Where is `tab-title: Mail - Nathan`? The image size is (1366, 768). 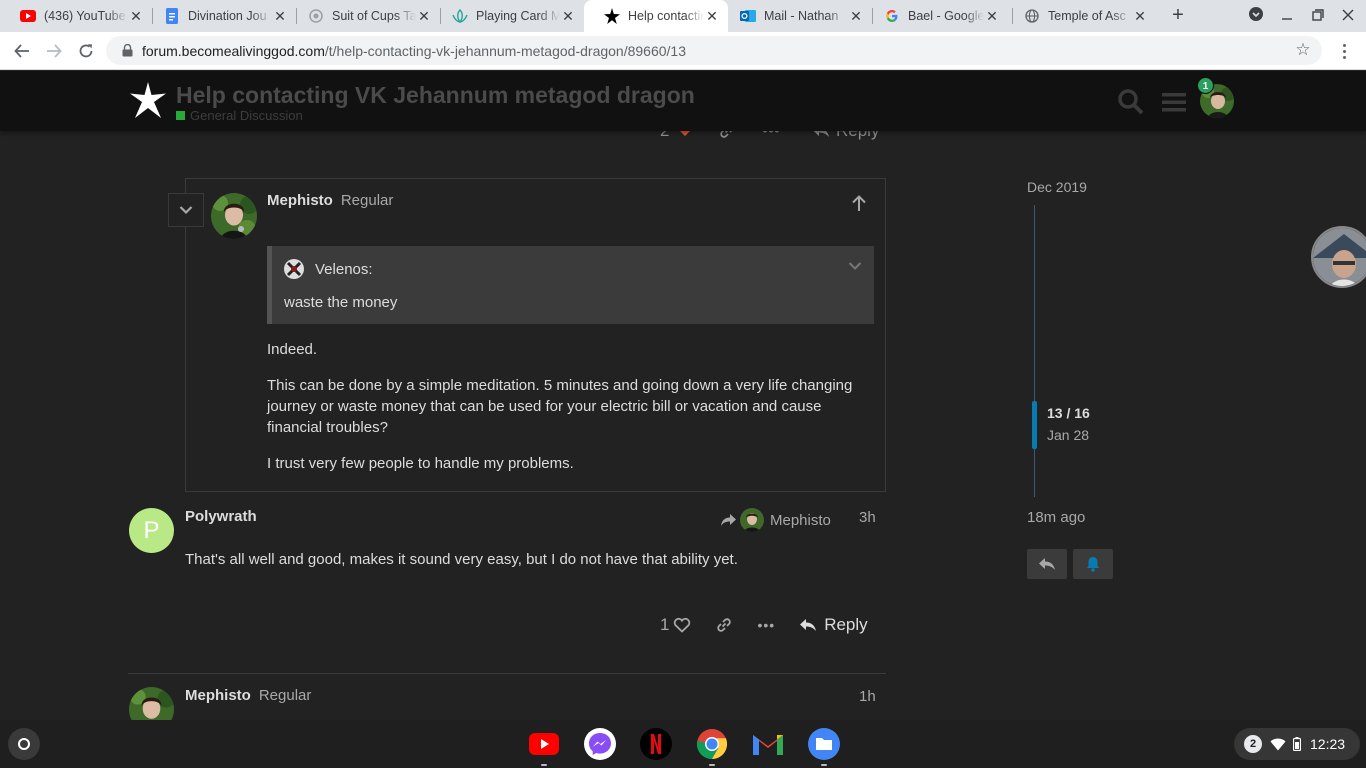
tab-title: Mail - Nathan is located at coordinates (801, 16).